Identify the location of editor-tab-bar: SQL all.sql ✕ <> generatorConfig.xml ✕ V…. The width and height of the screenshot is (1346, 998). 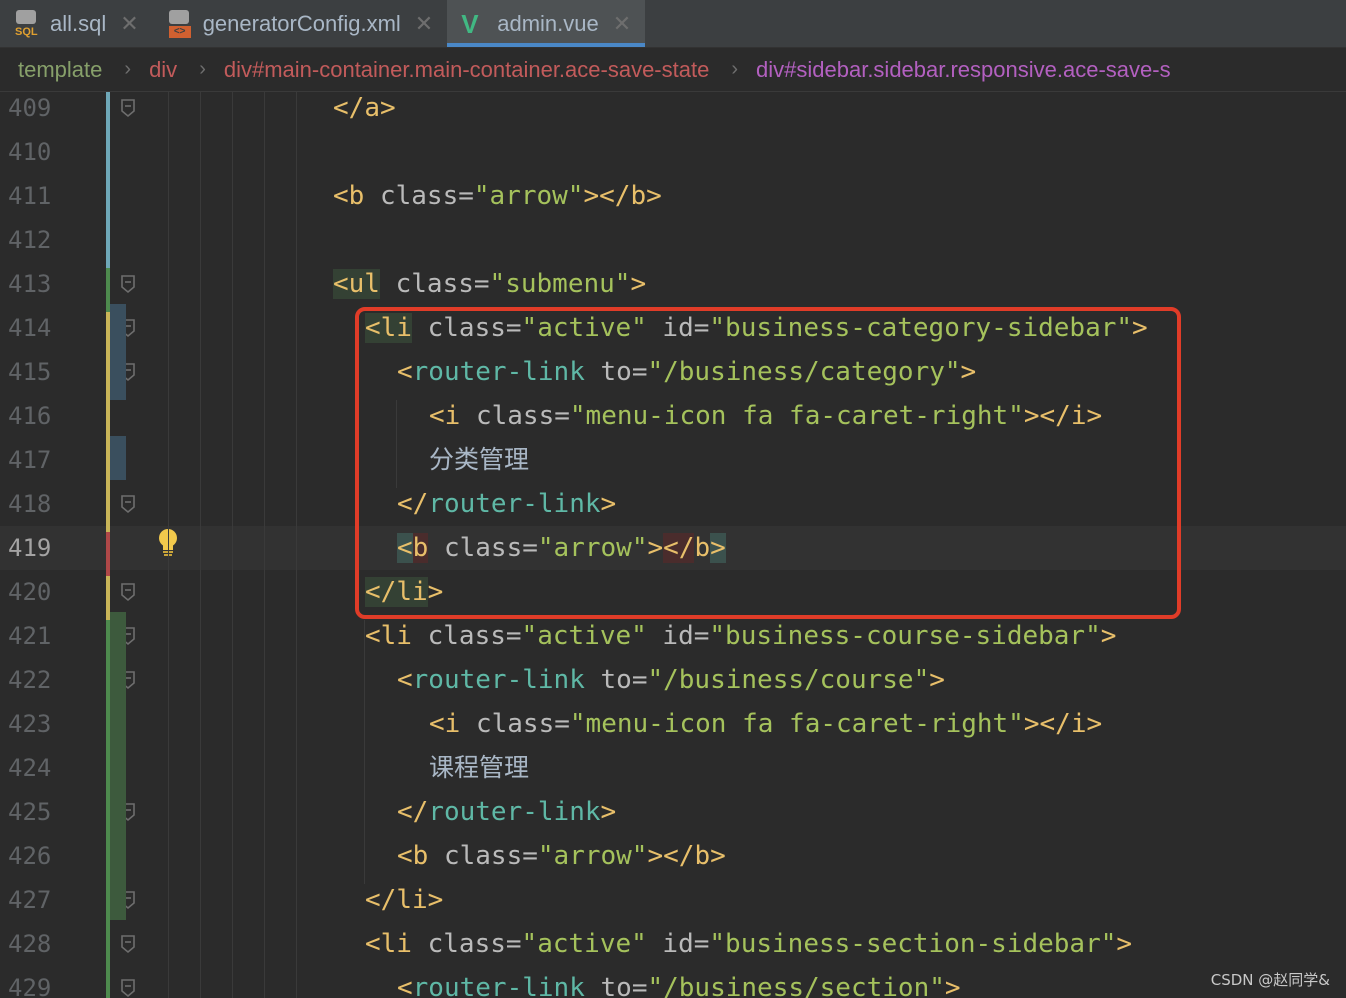
(673, 24).